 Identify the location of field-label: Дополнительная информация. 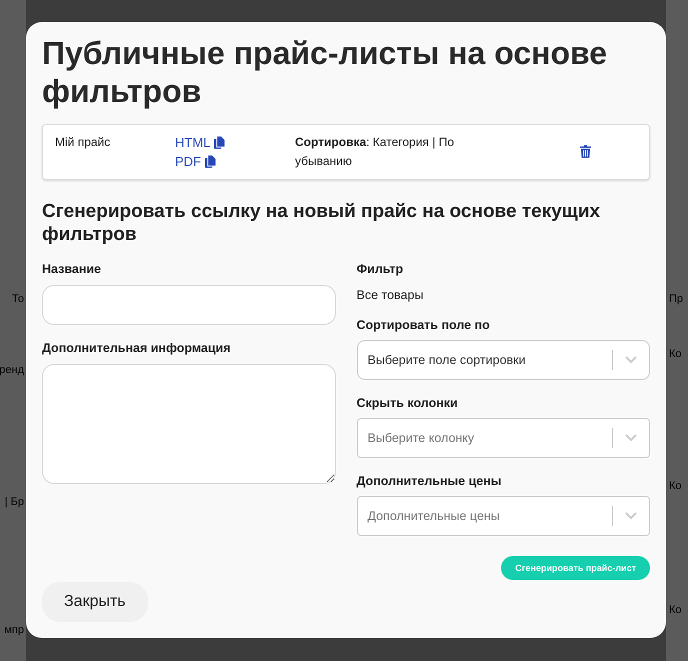
(137, 348).